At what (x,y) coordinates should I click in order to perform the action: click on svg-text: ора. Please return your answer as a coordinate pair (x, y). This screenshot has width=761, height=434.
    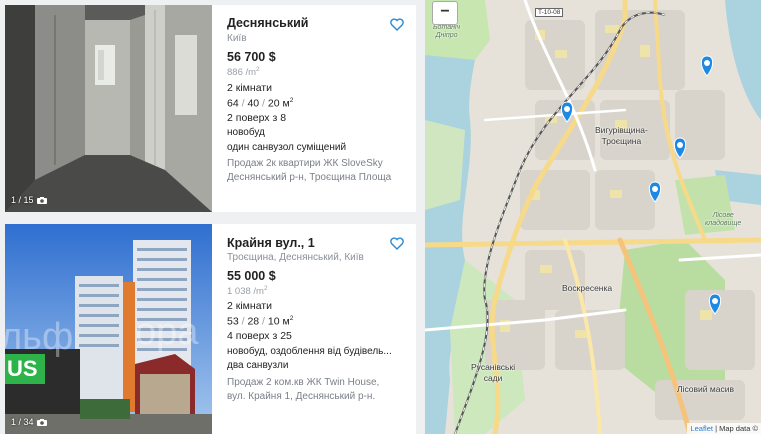
    Looking at the image, I should click on (167, 332).